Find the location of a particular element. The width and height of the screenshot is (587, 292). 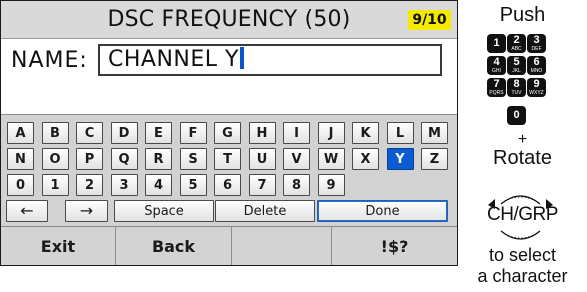

keypad-0-icon: 0 is located at coordinates (516, 115).